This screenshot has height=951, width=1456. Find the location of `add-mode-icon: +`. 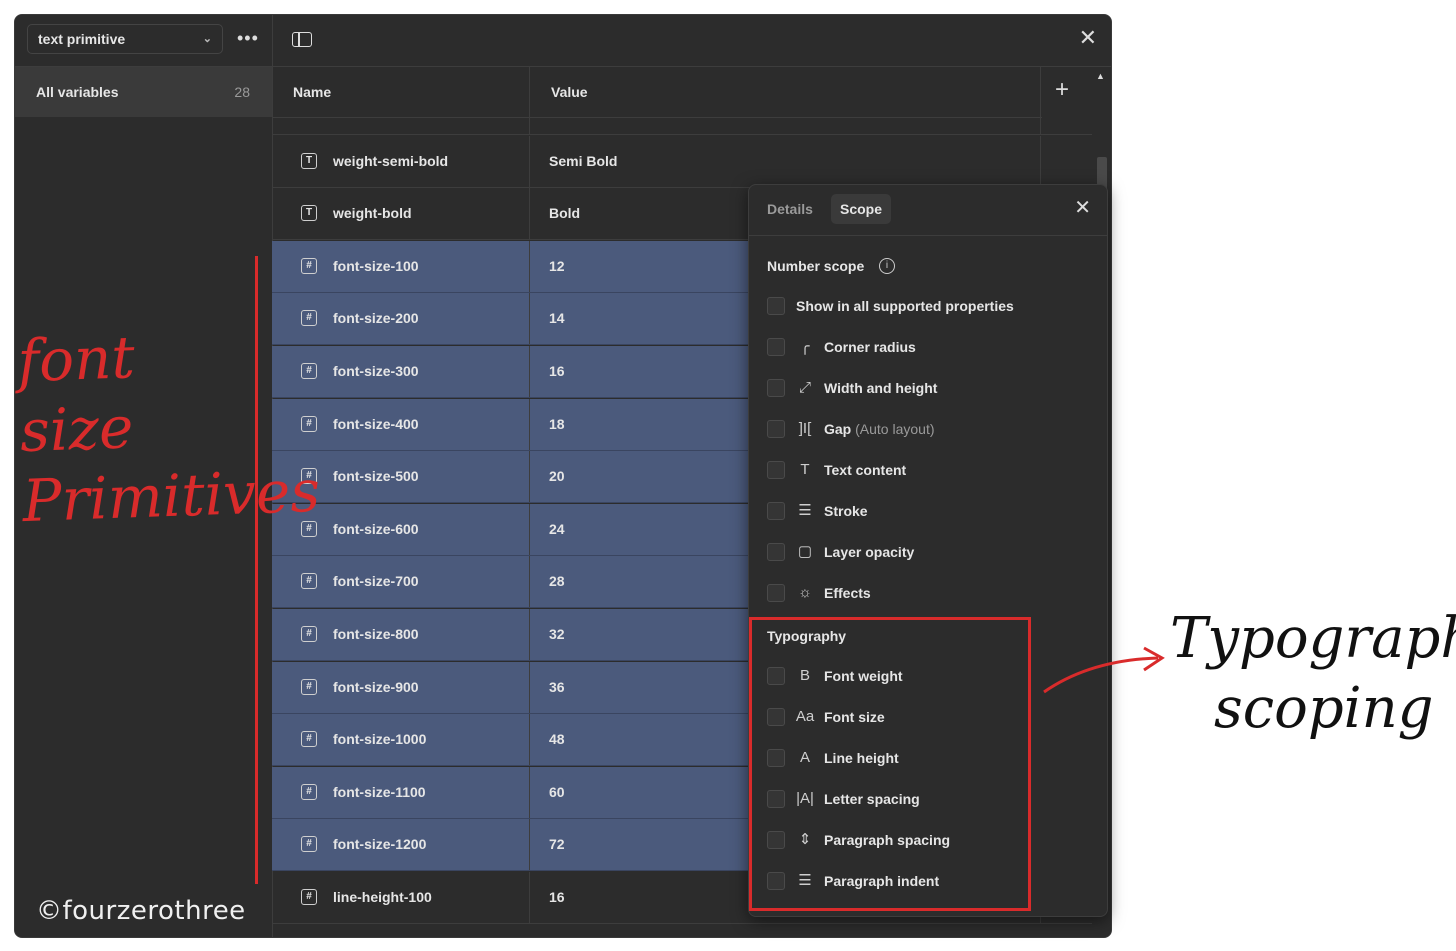

add-mode-icon: + is located at coordinates (1062, 90).